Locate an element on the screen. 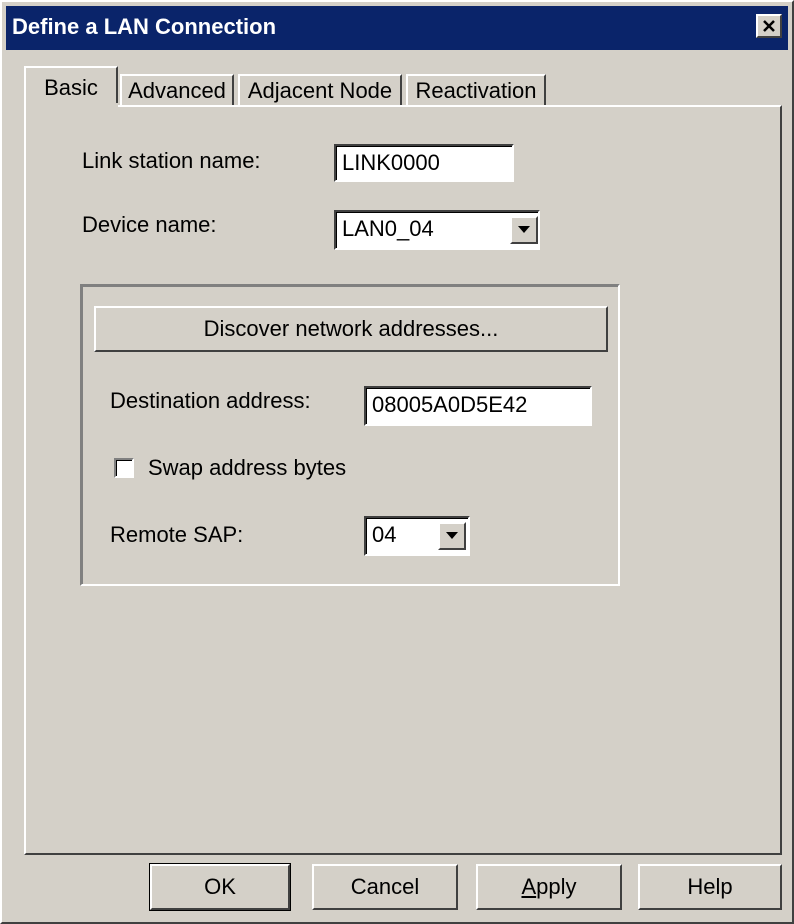  tab-adjacent-node: Adjacent Node is located at coordinates (320, 91).